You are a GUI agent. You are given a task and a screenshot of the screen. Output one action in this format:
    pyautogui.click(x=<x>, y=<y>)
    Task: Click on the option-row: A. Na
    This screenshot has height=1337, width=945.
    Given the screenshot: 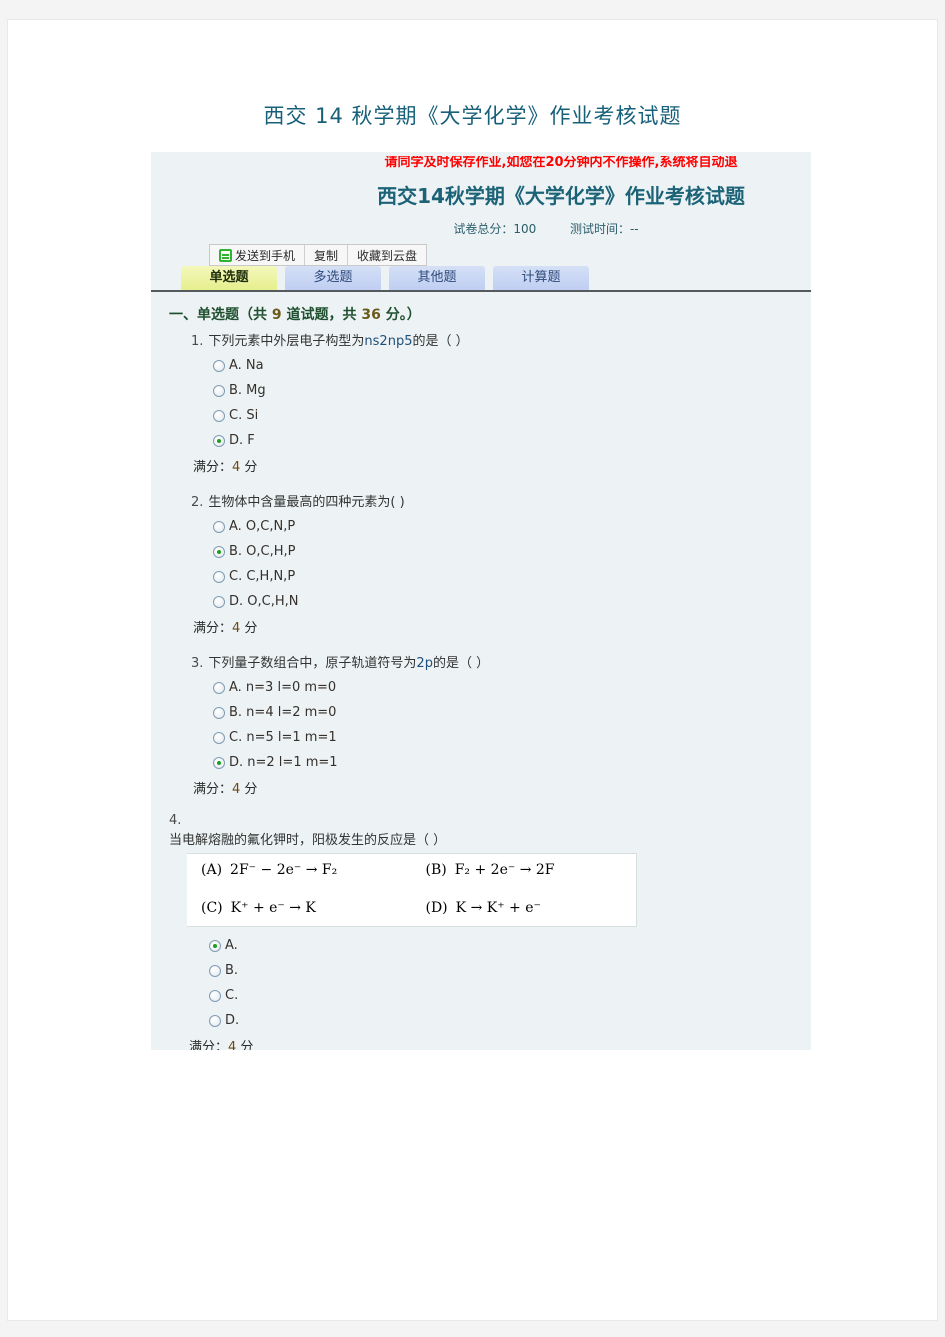 What is the action you would take?
    pyautogui.click(x=512, y=365)
    